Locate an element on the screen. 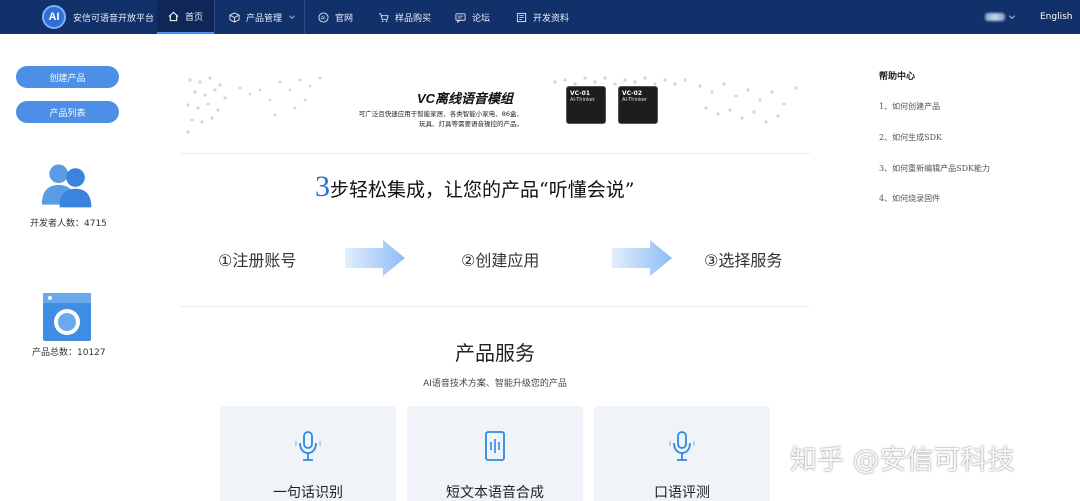 This screenshot has height=501, width=1080. vc02-module-image: VC-02 AI-Thinker is located at coordinates (638, 105).